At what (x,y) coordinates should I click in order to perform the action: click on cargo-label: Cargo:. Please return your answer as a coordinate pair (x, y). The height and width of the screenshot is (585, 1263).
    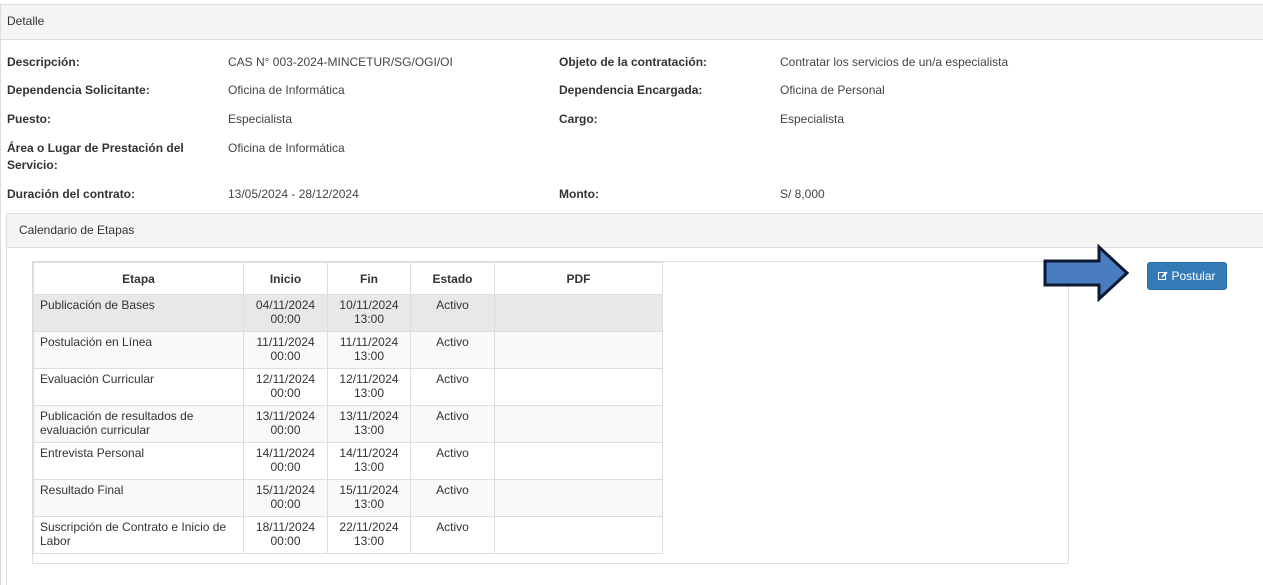
    Looking at the image, I should click on (578, 119).